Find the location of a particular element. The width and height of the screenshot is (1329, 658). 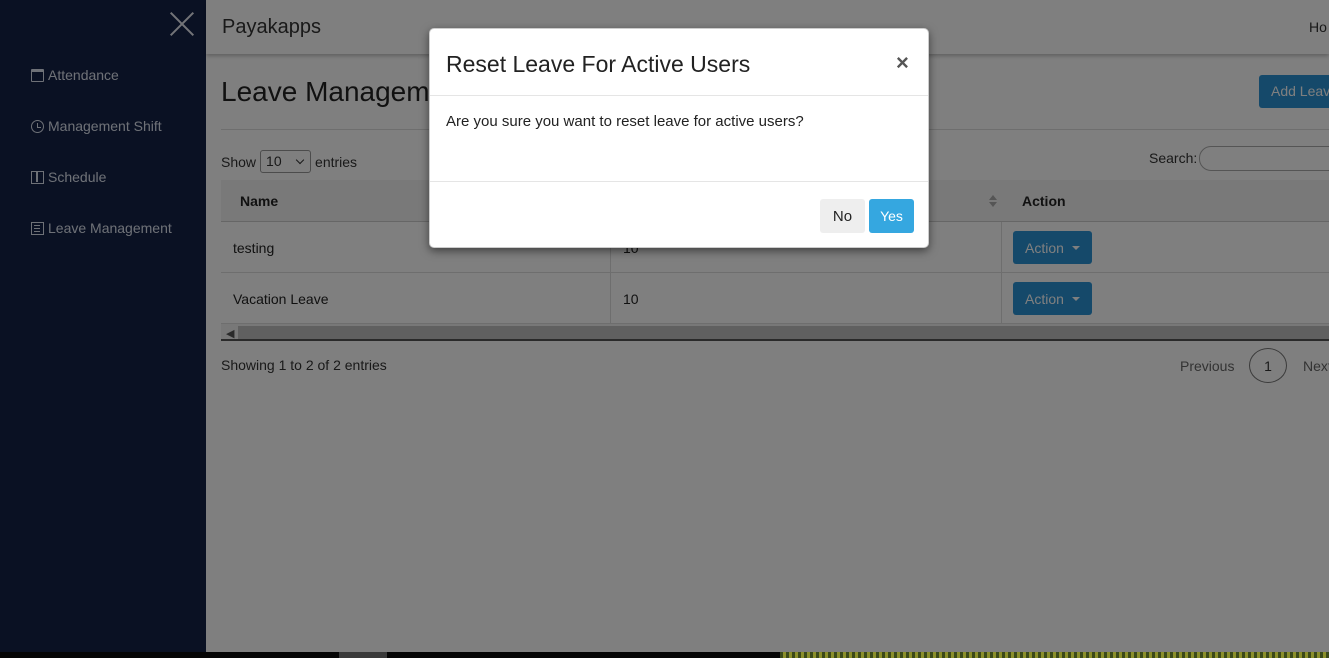

taskbar-thumbnail is located at coordinates (1054, 655).